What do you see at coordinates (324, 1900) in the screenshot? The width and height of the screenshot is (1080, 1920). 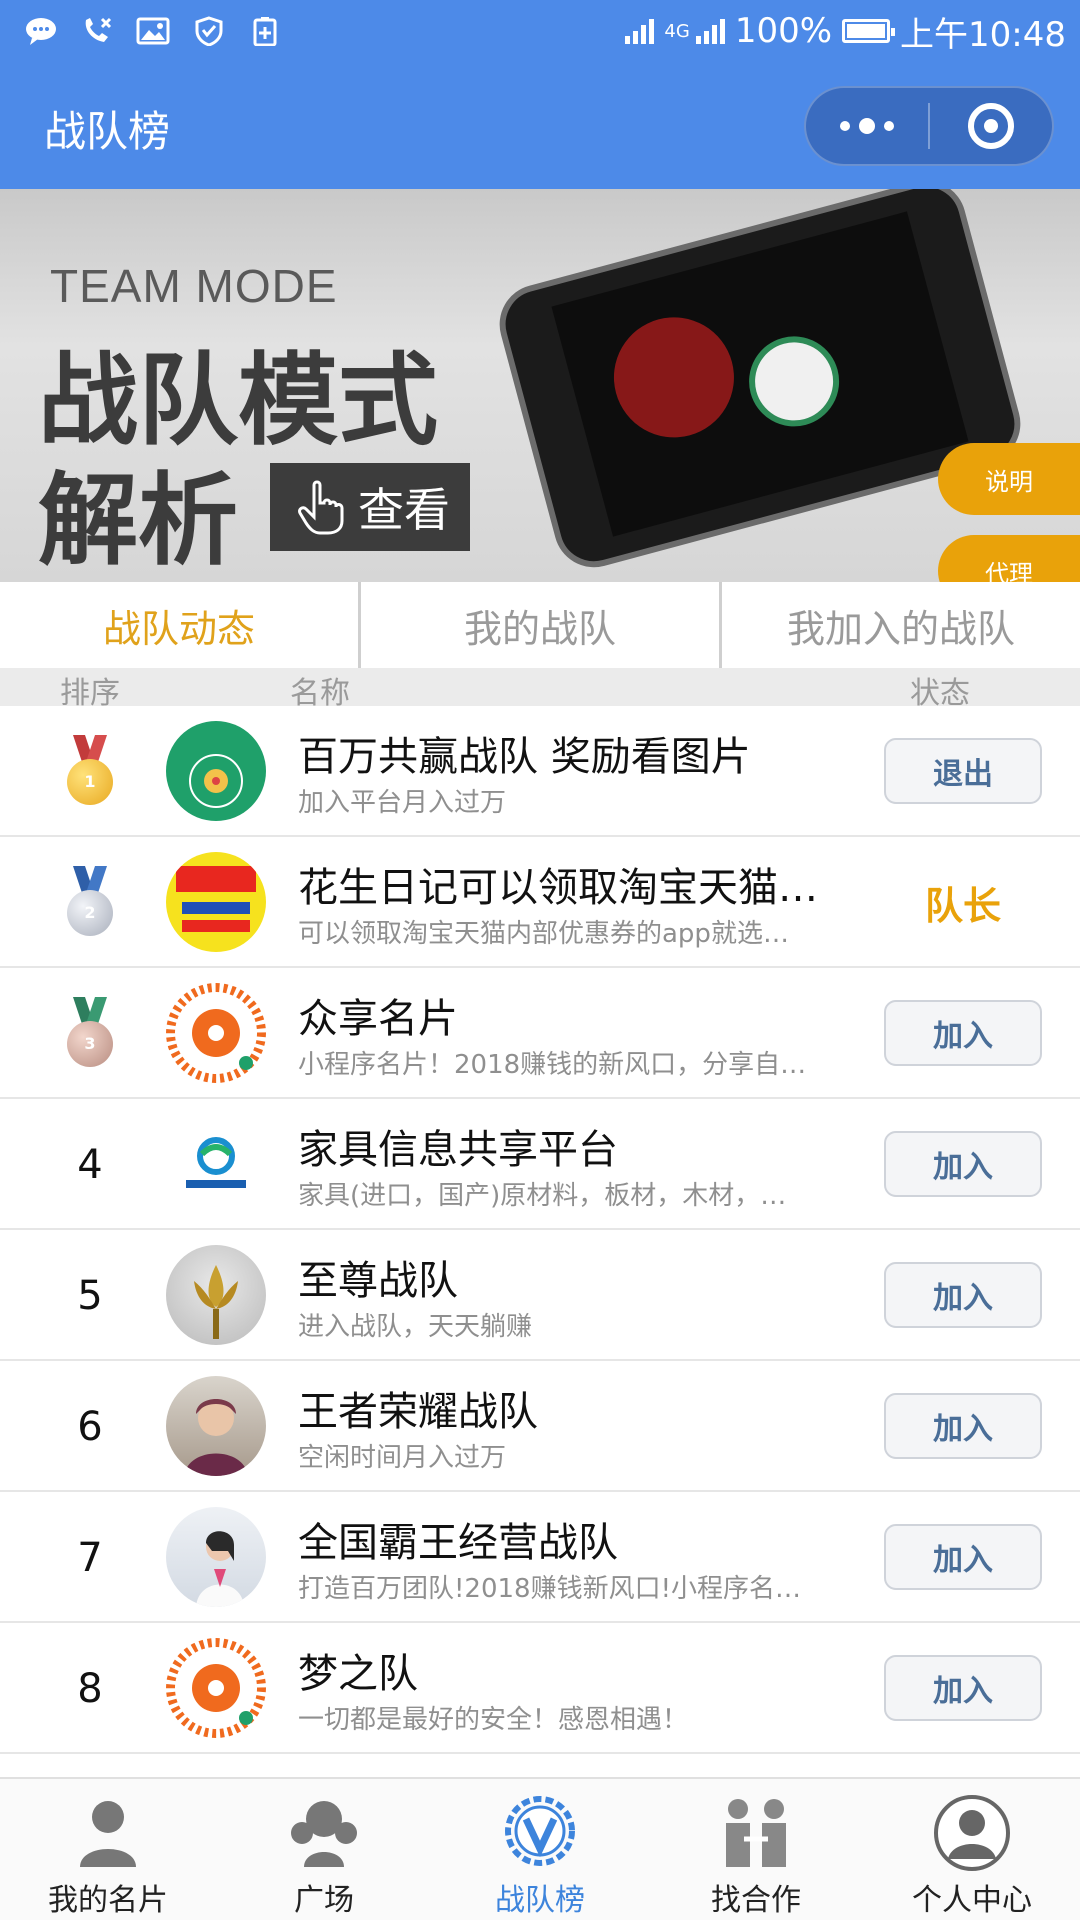 I see `nav-label: 广场` at bounding box center [324, 1900].